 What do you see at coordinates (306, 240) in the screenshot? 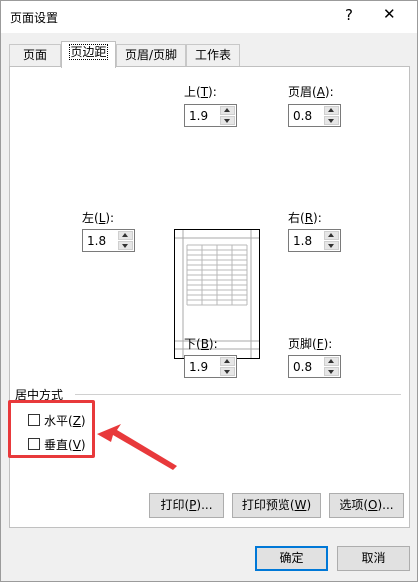
I see `right-margin-input` at bounding box center [306, 240].